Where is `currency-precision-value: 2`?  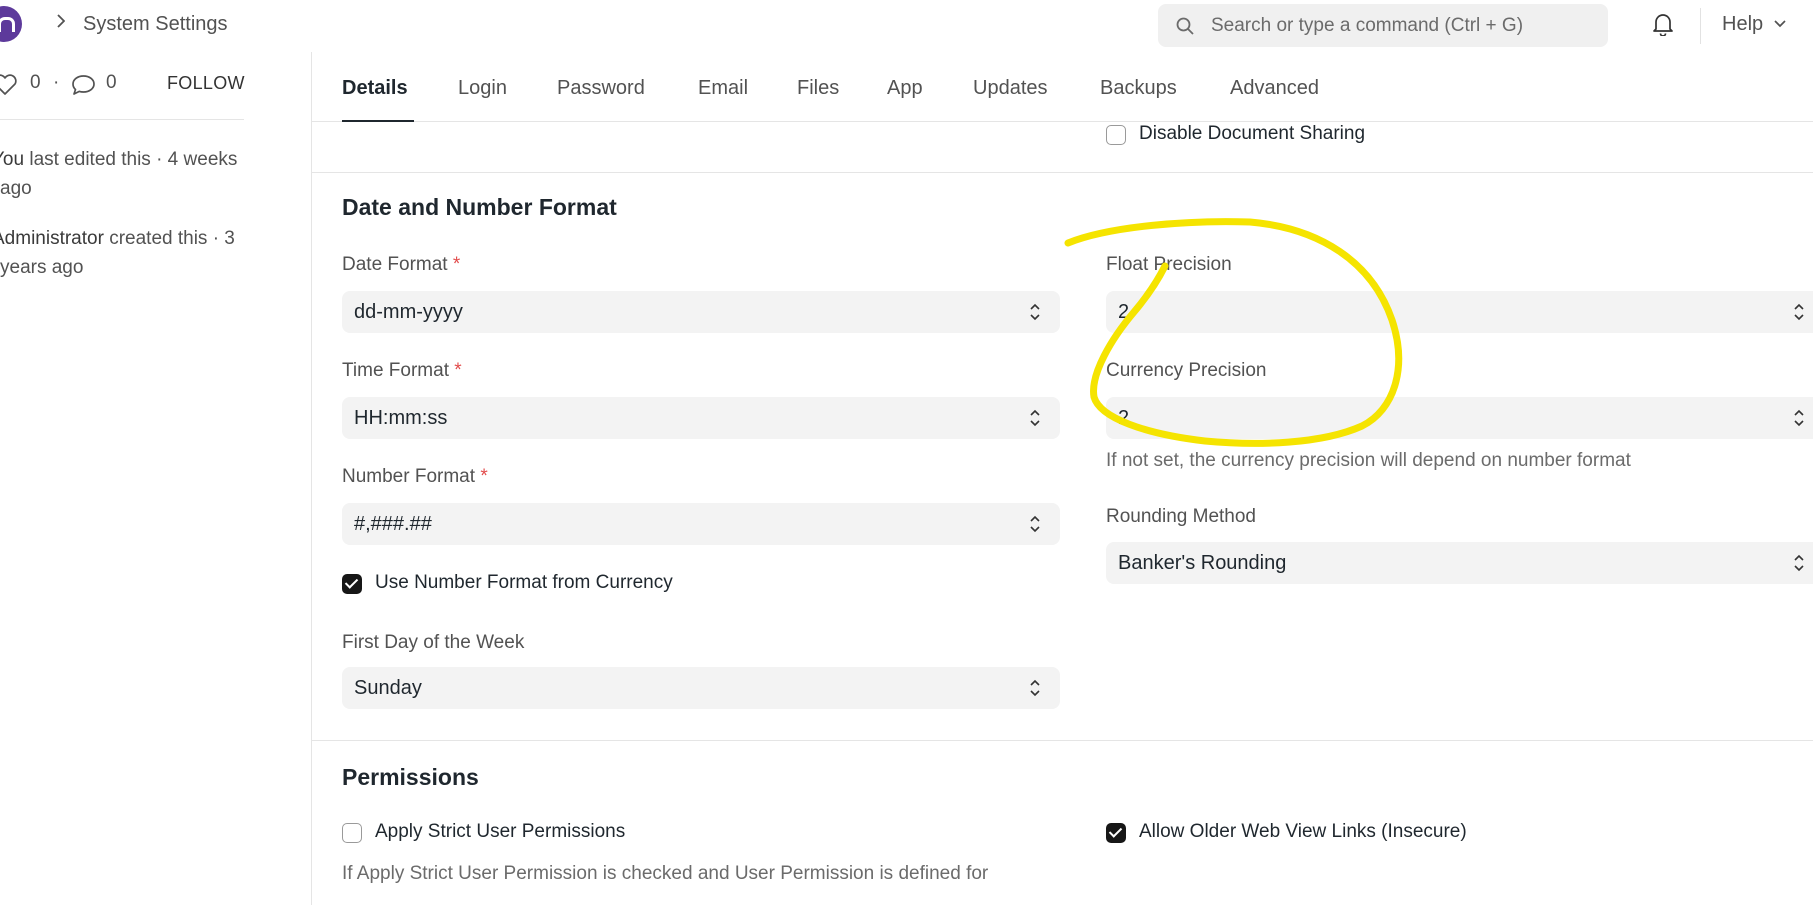 currency-precision-value: 2 is located at coordinates (1124, 418).